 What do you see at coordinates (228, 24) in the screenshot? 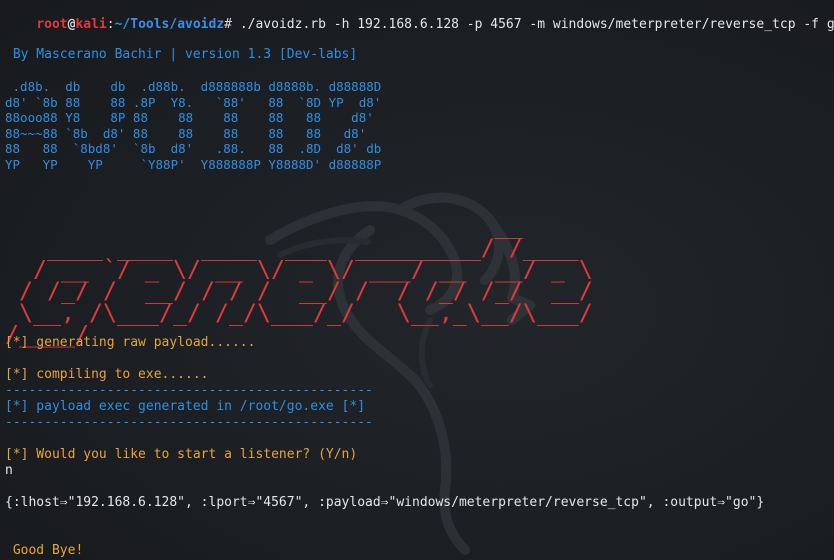
I see `prompt-symbol: #` at bounding box center [228, 24].